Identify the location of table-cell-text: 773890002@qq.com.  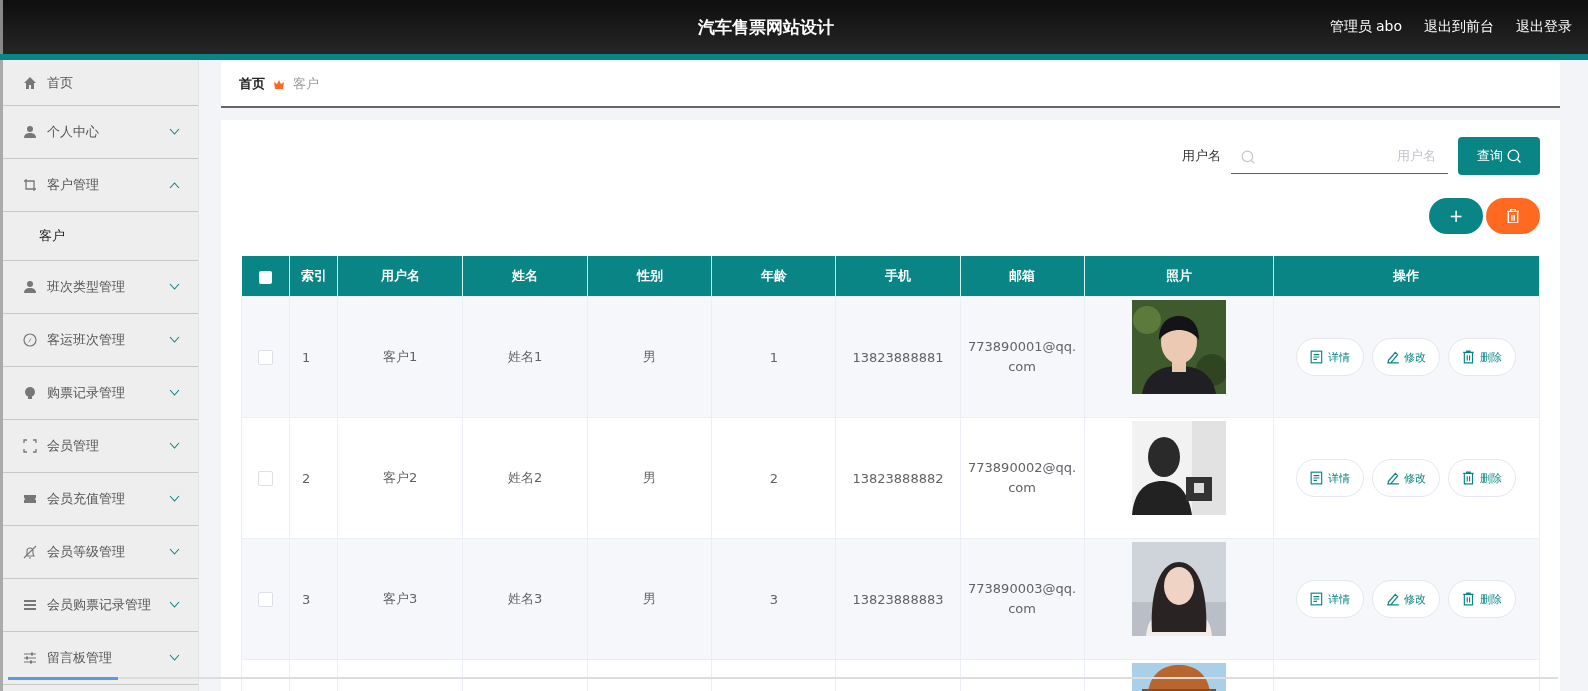
(1022, 478).